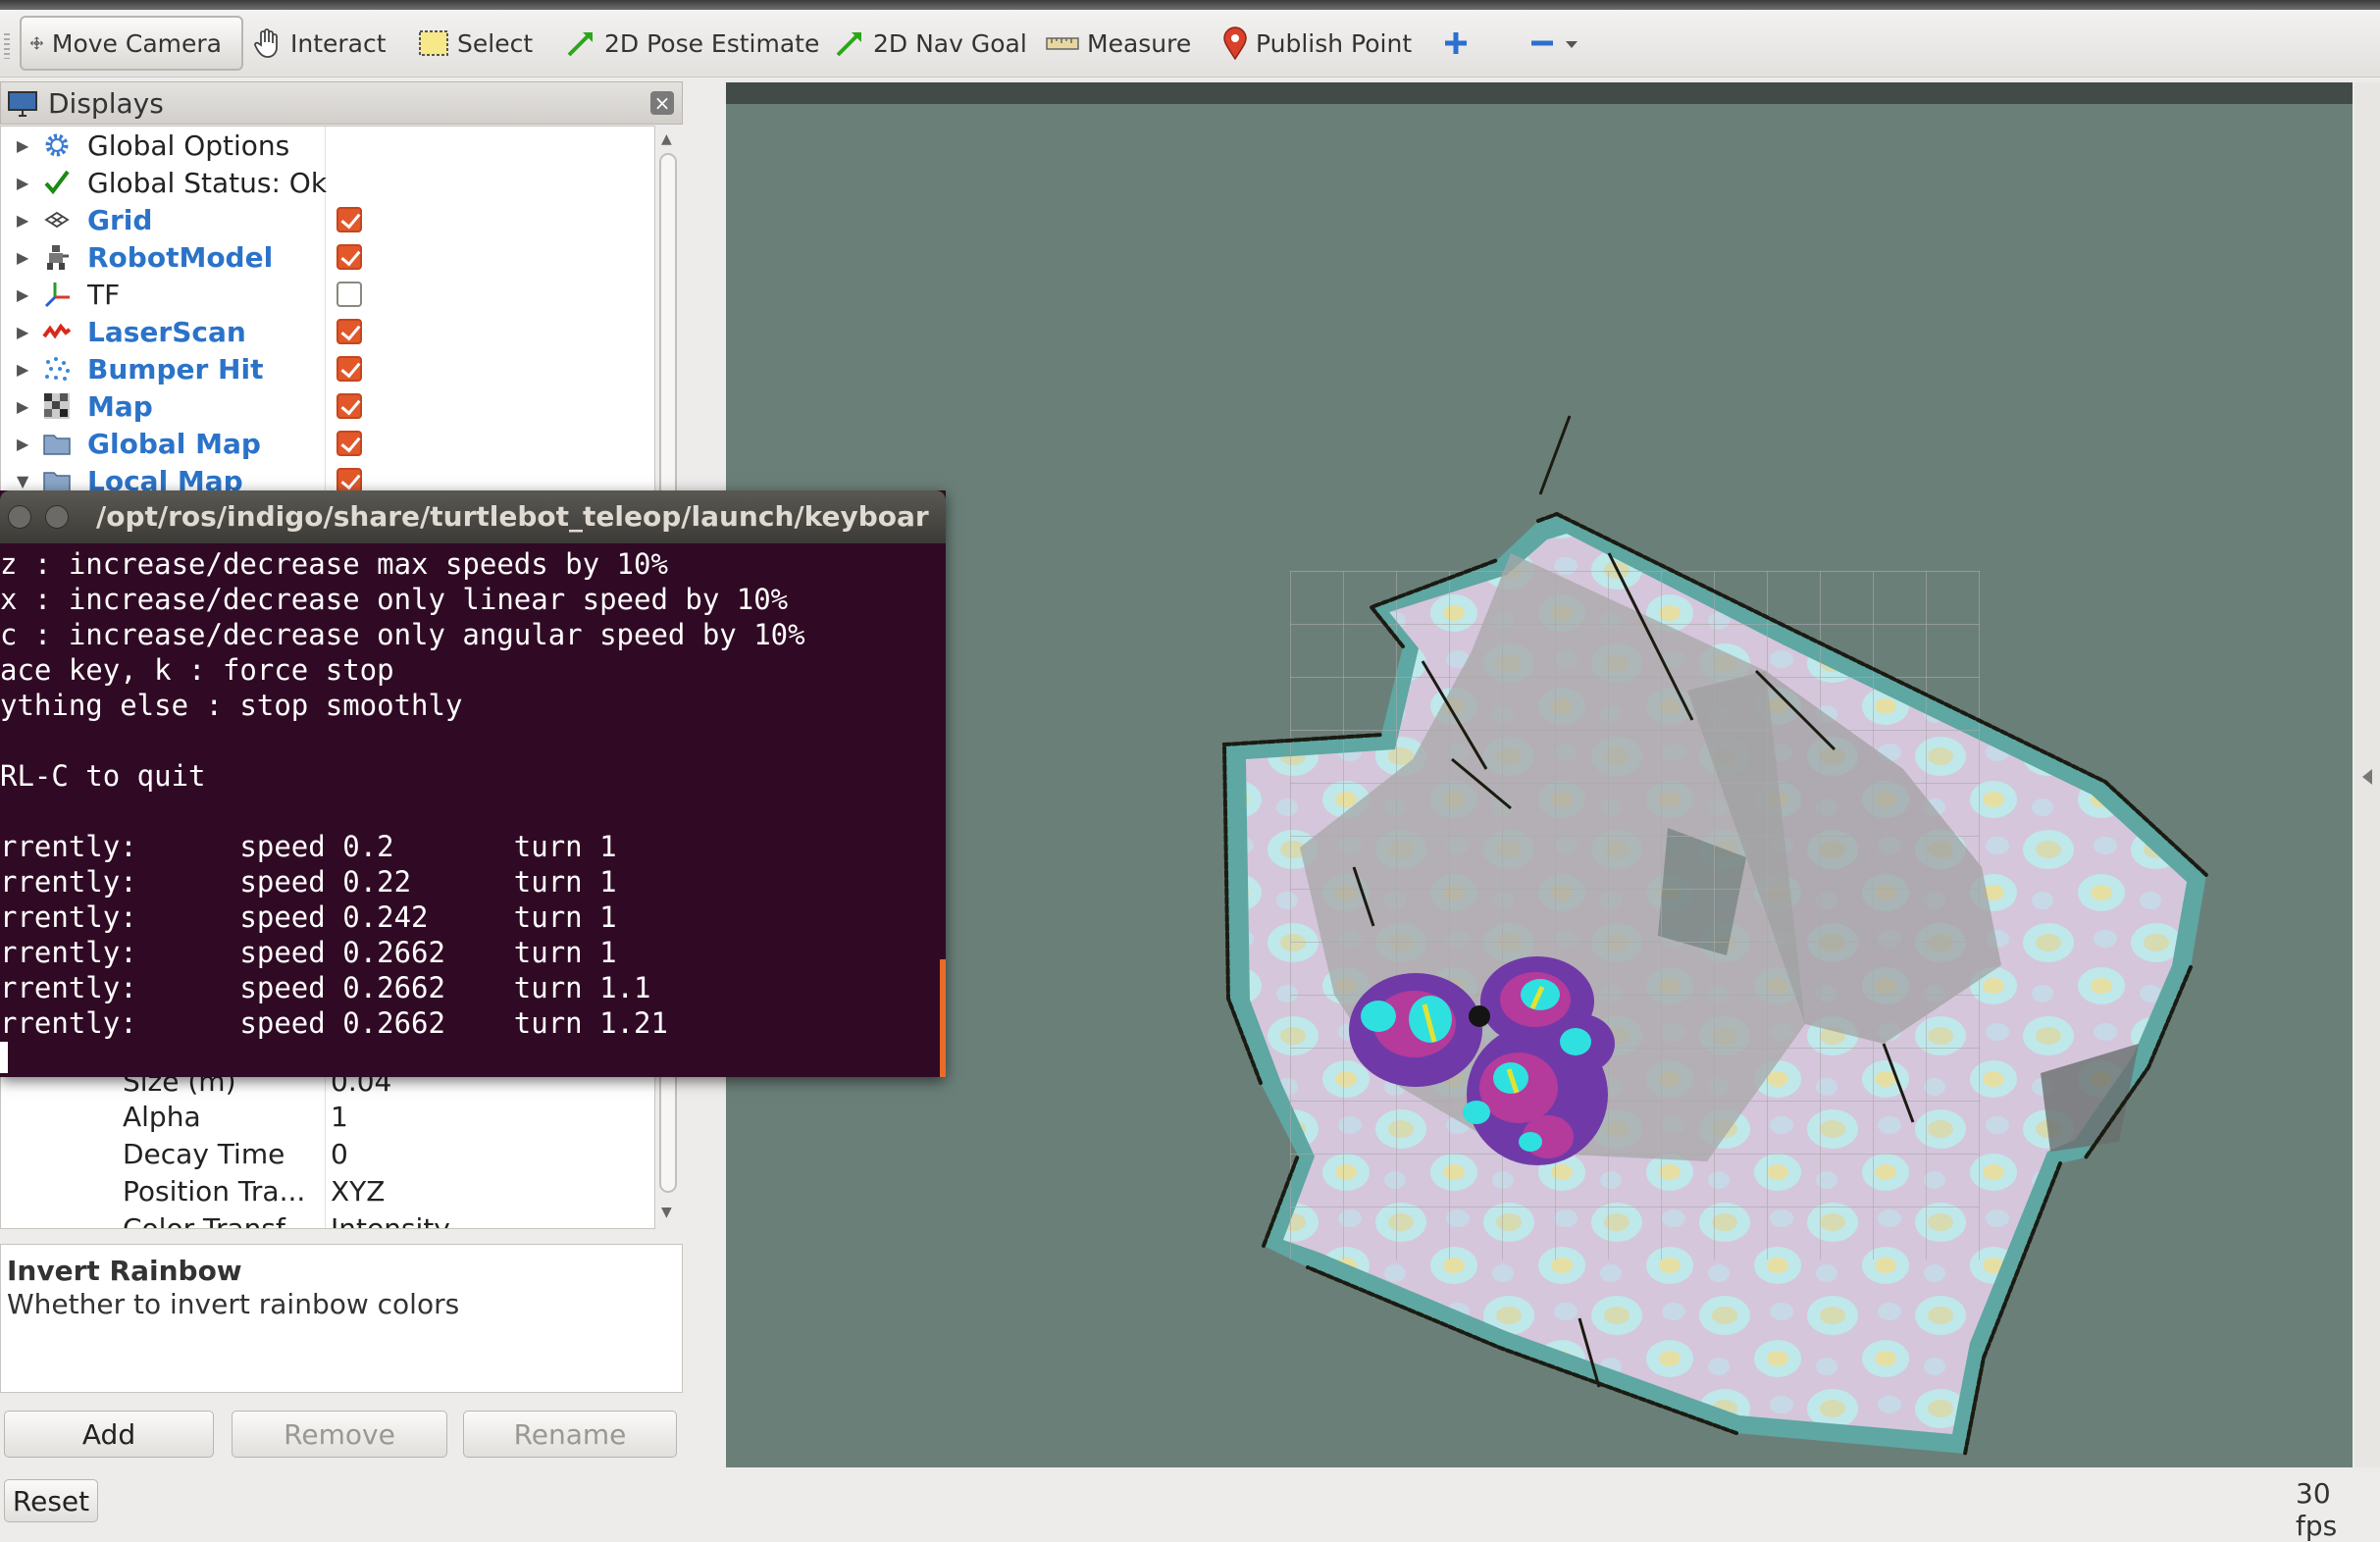 This screenshot has height=1542, width=2380. I want to click on property-value: 1, so click(339, 1119).